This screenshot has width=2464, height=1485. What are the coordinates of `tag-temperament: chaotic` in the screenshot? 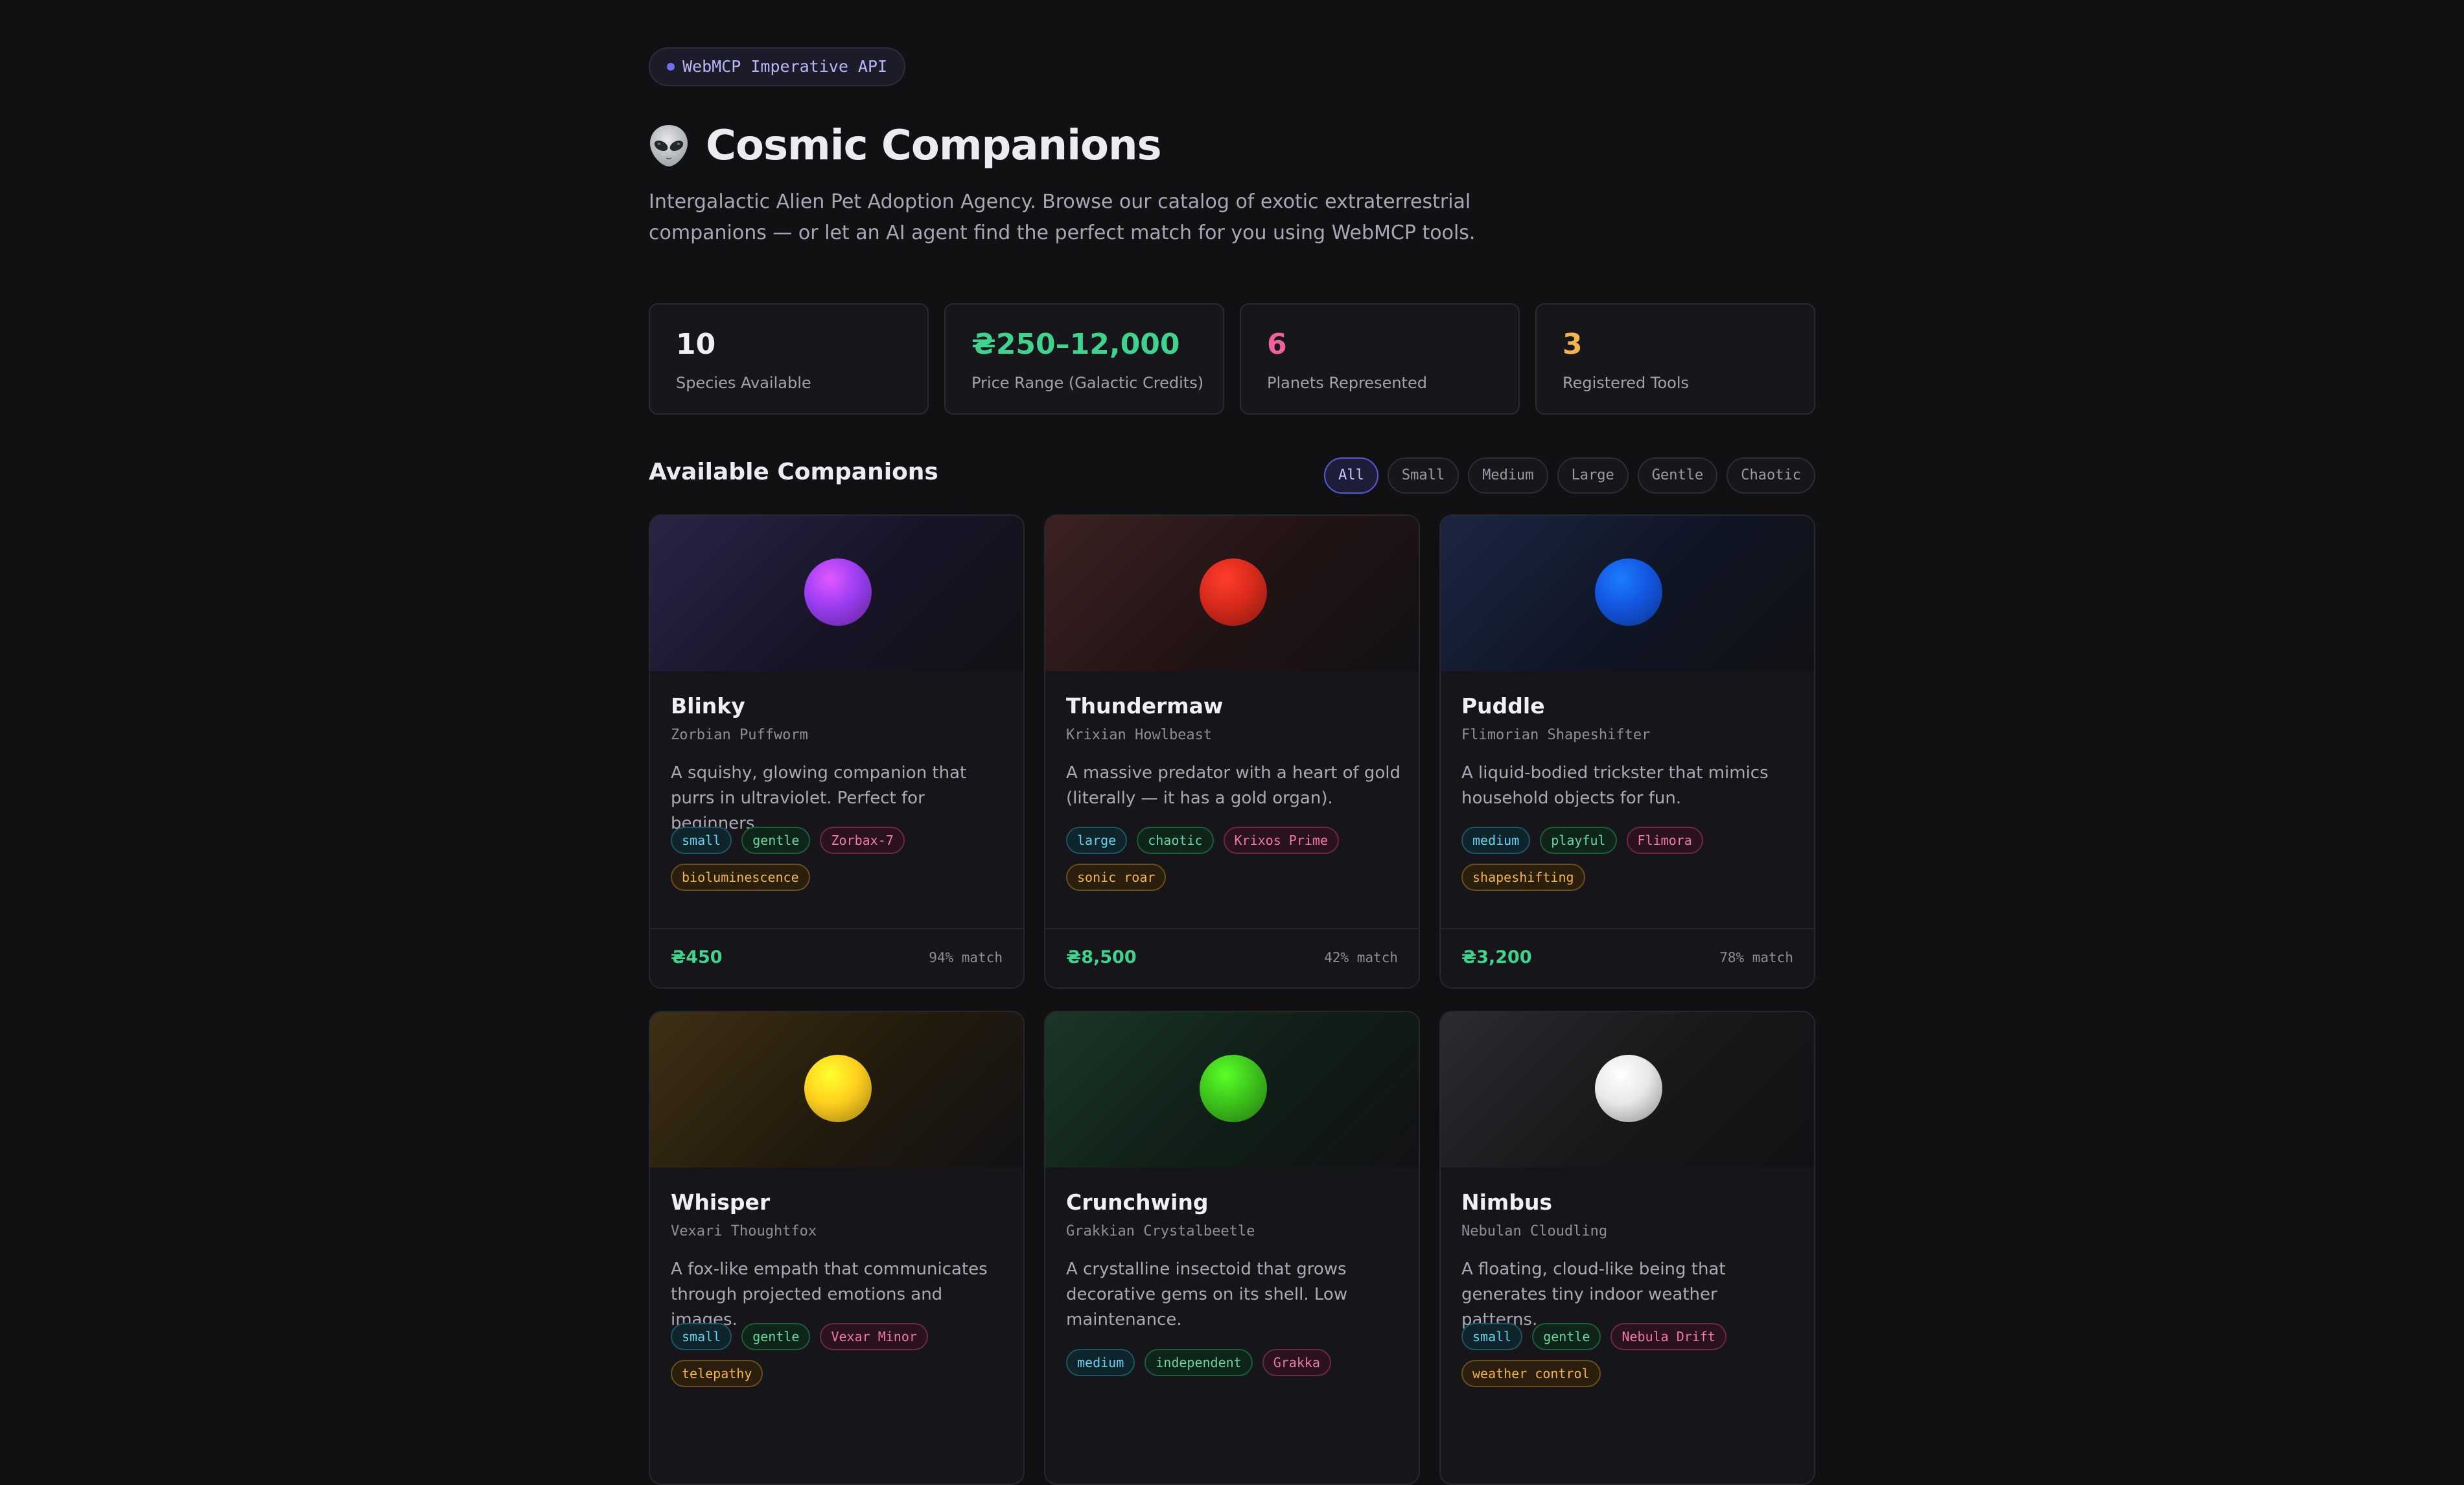 It's located at (1176, 840).